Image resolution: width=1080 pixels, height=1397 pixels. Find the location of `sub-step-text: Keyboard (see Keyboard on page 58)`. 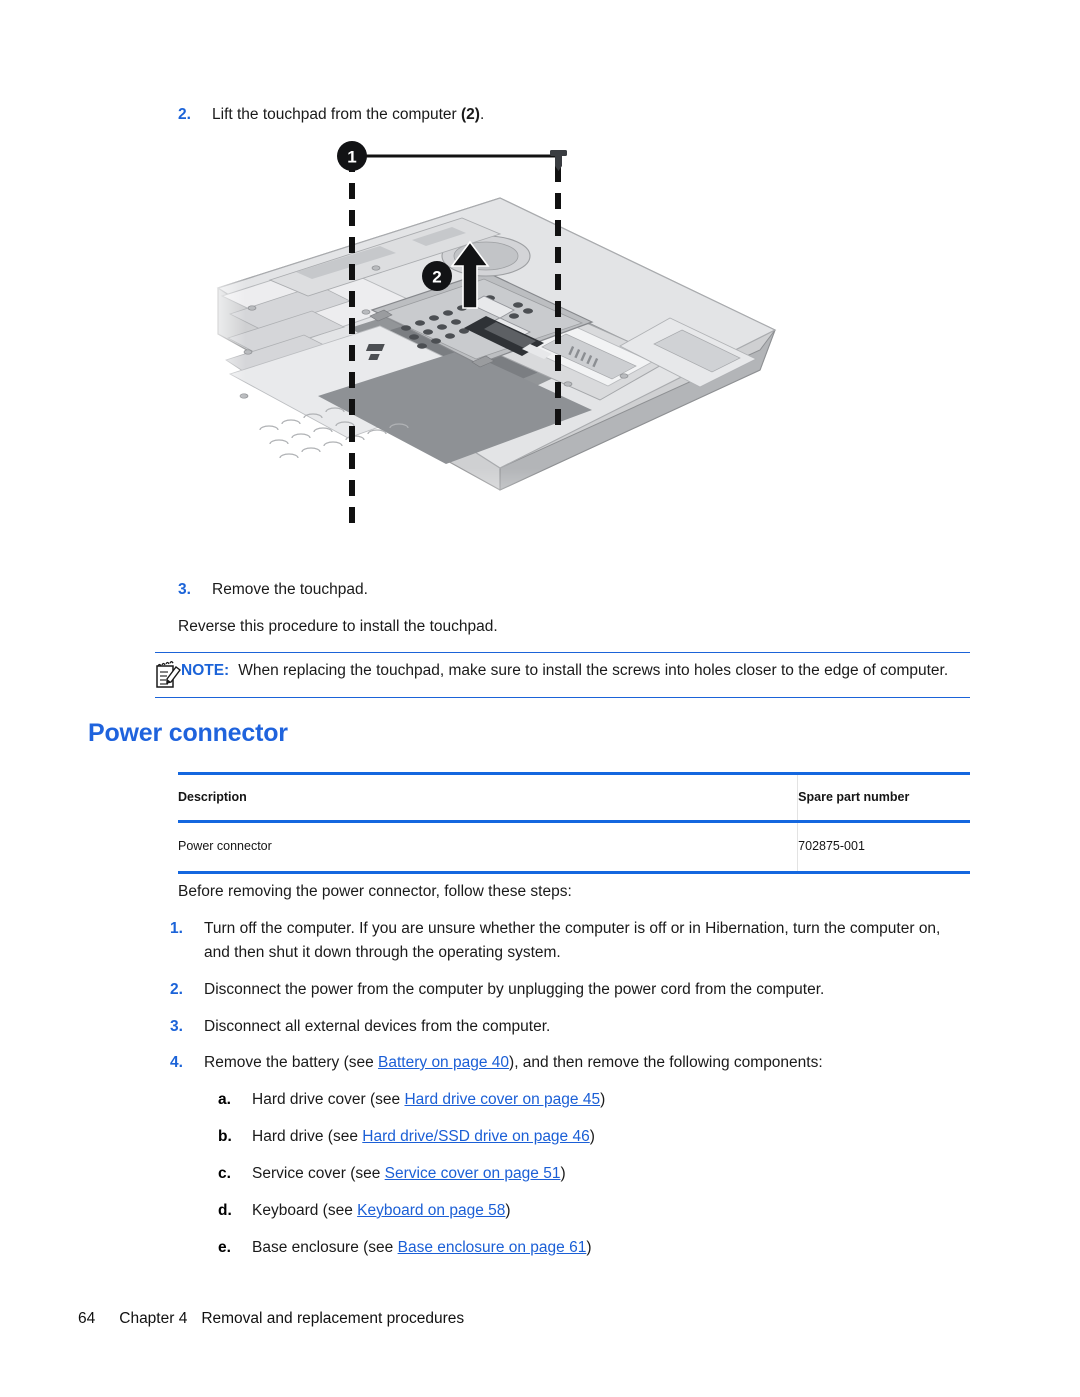

sub-step-text: Keyboard (see Keyboard on page 58) is located at coordinates (381, 1211).